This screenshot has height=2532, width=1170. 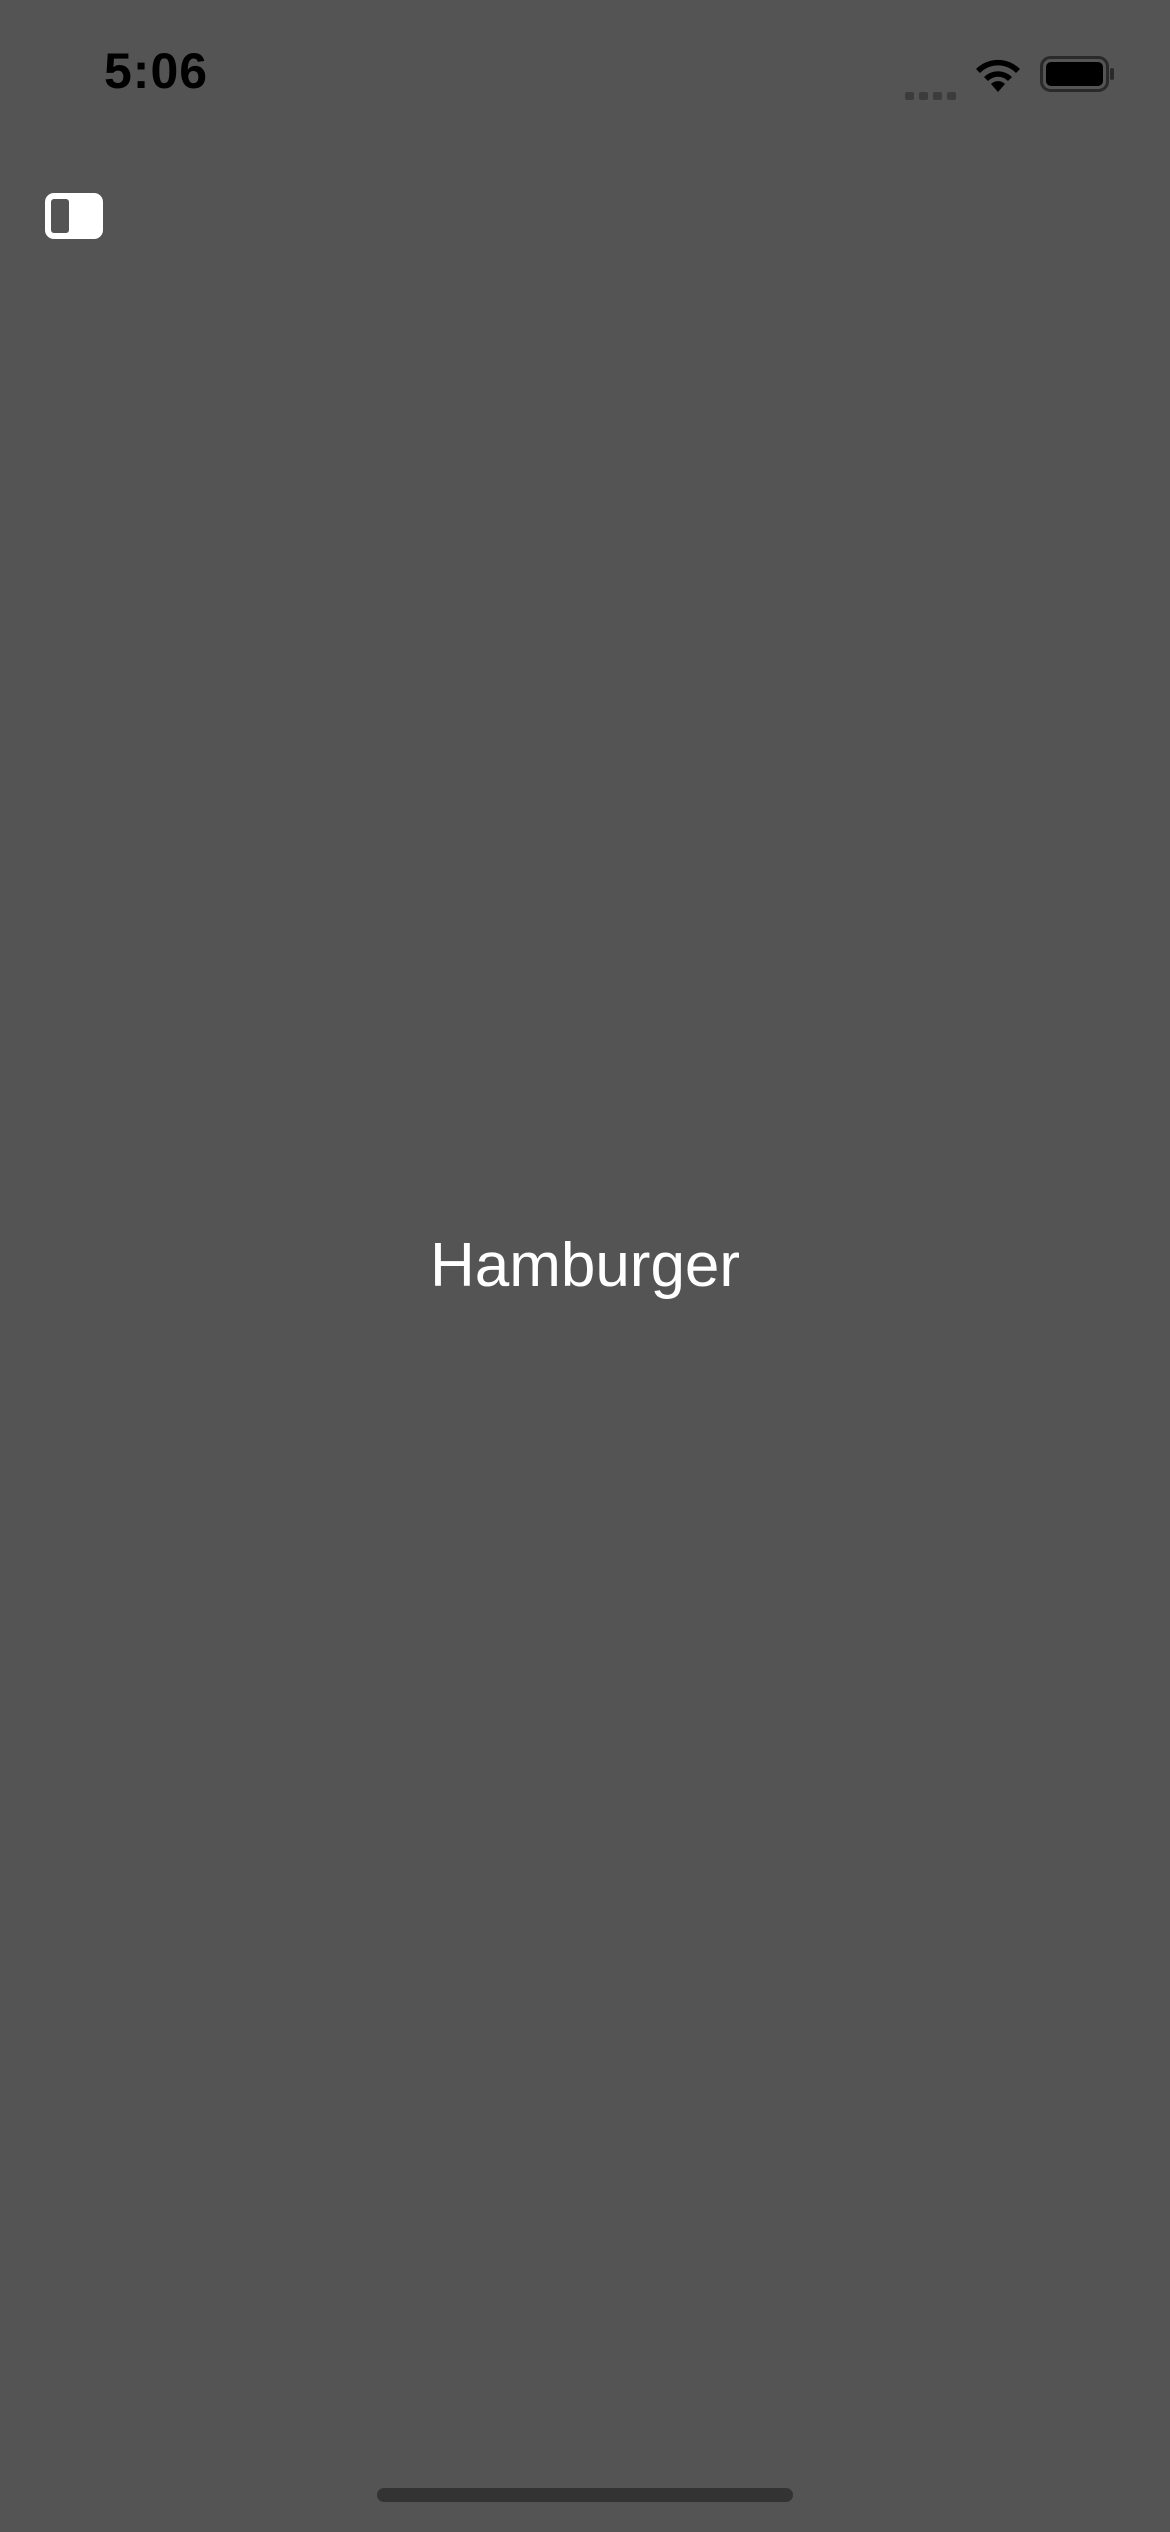 I want to click on page-title: Hamburger, so click(x=585, y=1265).